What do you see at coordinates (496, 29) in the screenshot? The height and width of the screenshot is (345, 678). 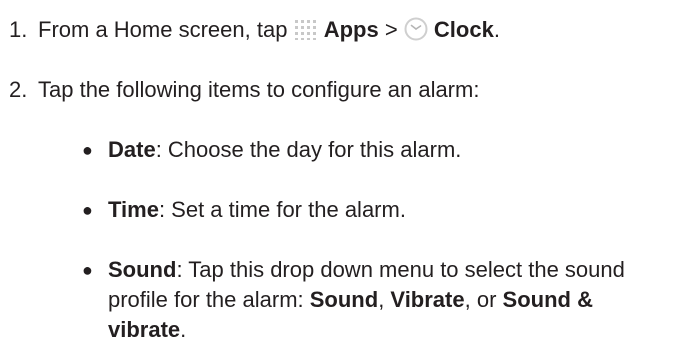 I see `step-1-end: .` at bounding box center [496, 29].